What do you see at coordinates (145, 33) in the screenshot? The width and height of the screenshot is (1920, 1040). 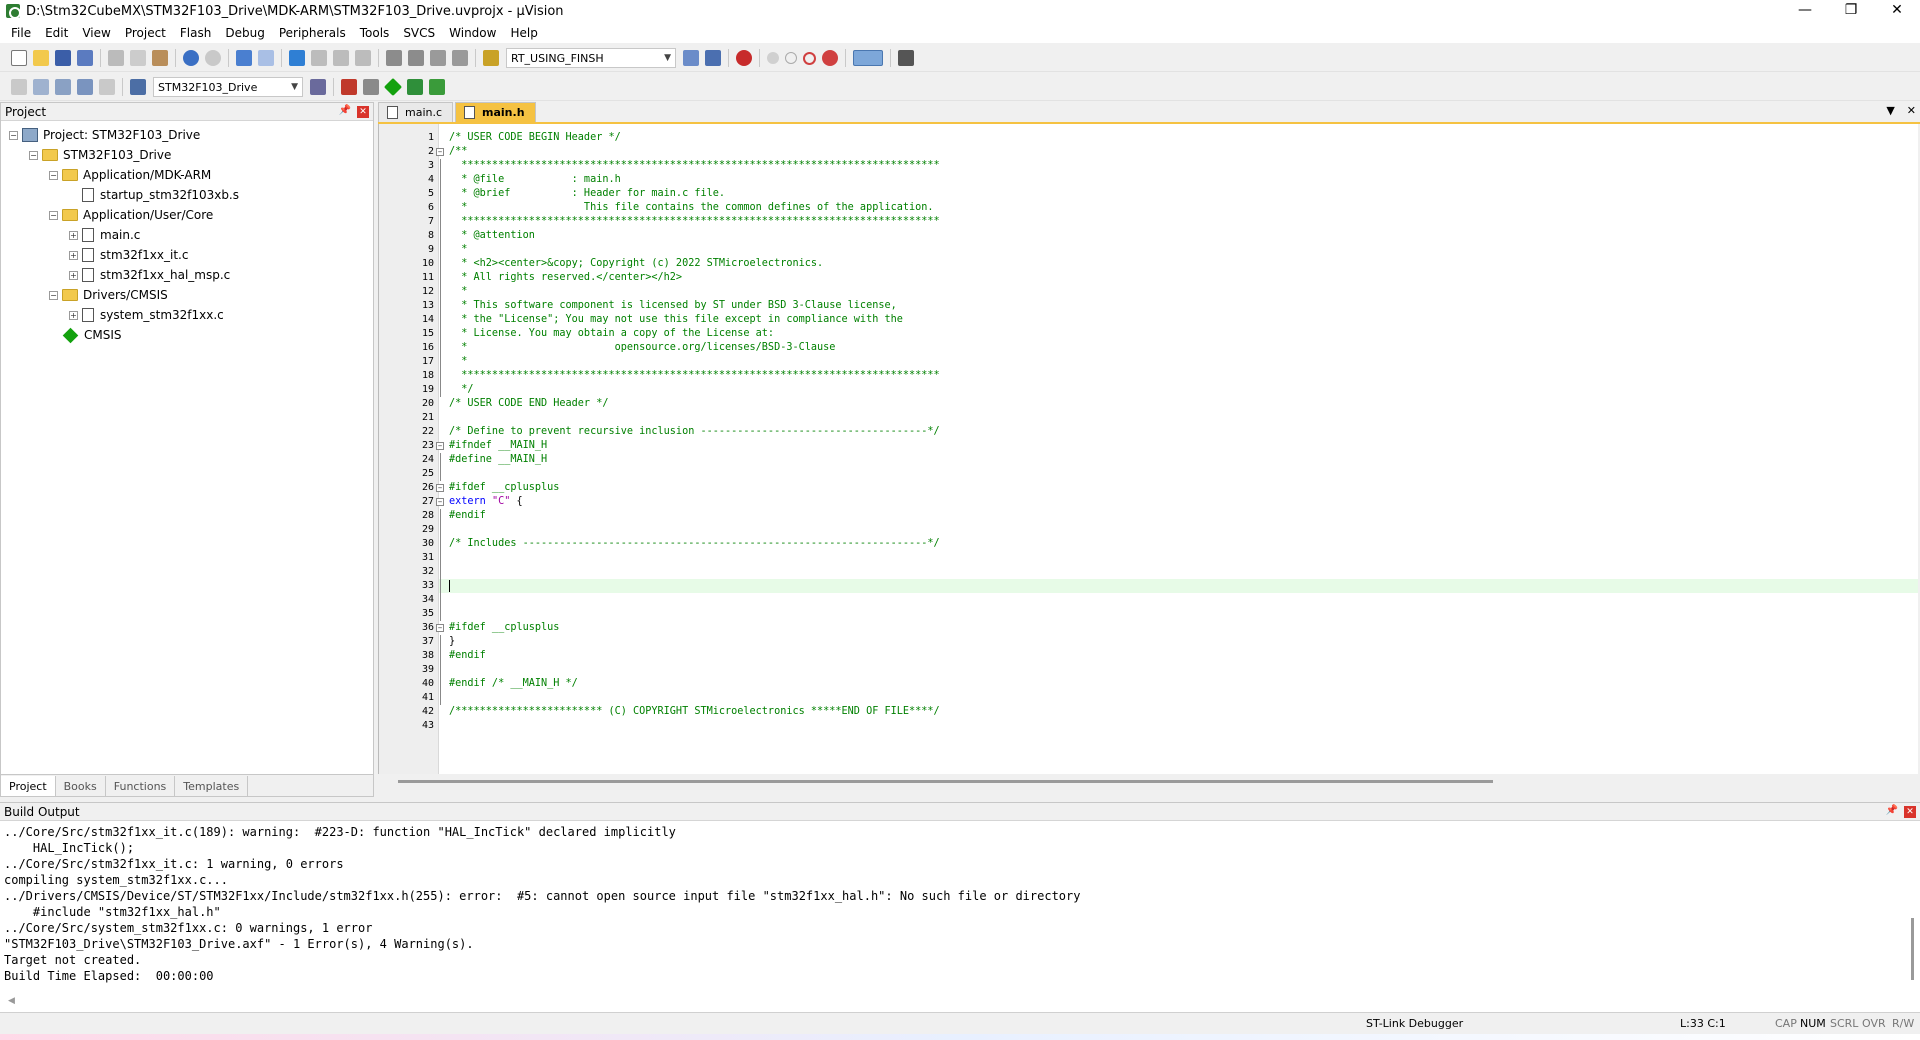 I see `menu-project: Project` at bounding box center [145, 33].